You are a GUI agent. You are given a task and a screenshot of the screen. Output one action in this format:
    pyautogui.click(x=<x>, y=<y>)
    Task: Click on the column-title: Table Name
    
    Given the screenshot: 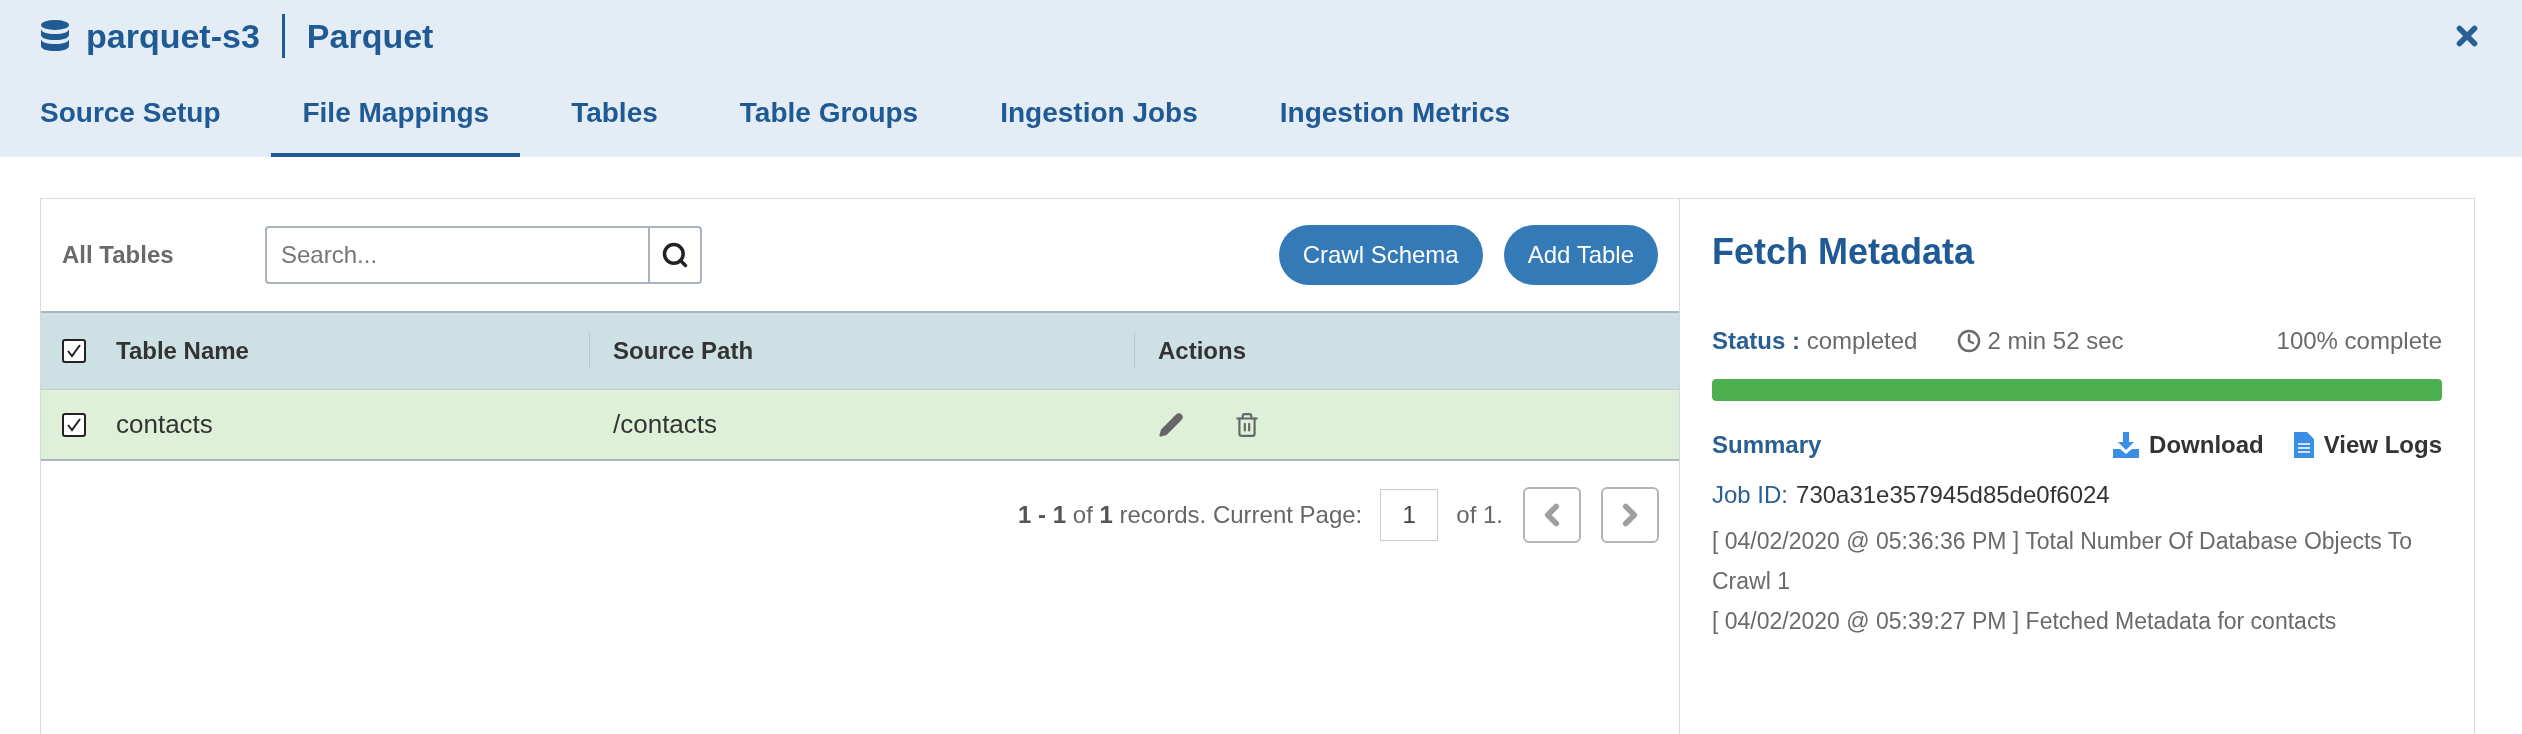 What is the action you would take?
    pyautogui.click(x=182, y=351)
    